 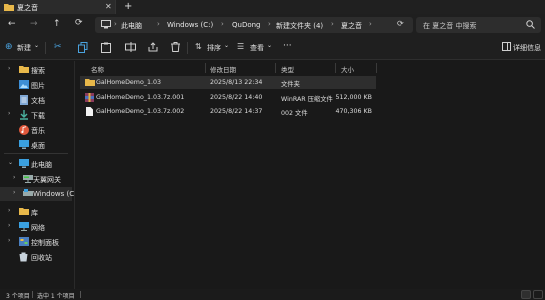 I want to click on breadcrumb-item: Windows (C:), so click(x=190, y=25).